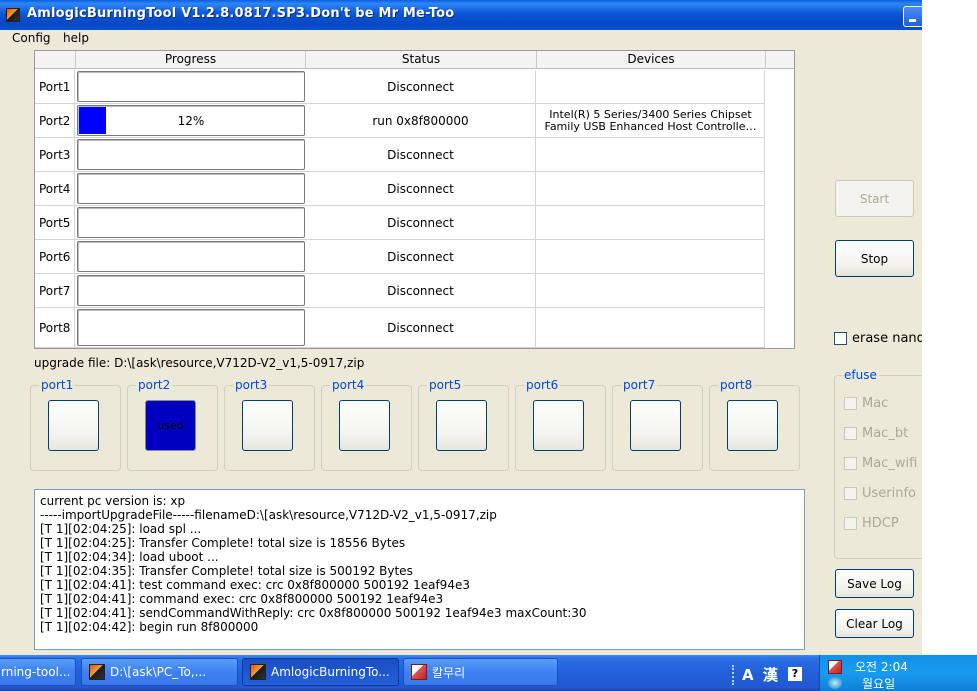 The height and width of the screenshot is (691, 977). I want to click on header-devices: Devices, so click(651, 60).